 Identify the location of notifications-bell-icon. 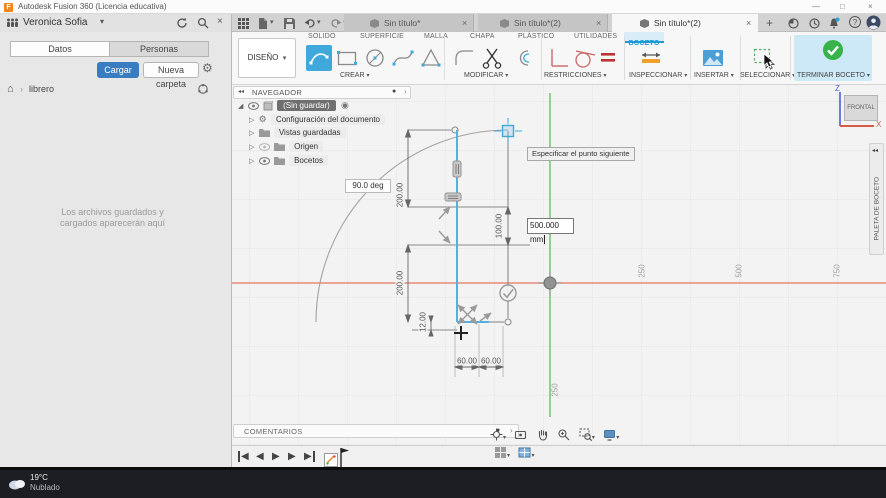
(834, 23).